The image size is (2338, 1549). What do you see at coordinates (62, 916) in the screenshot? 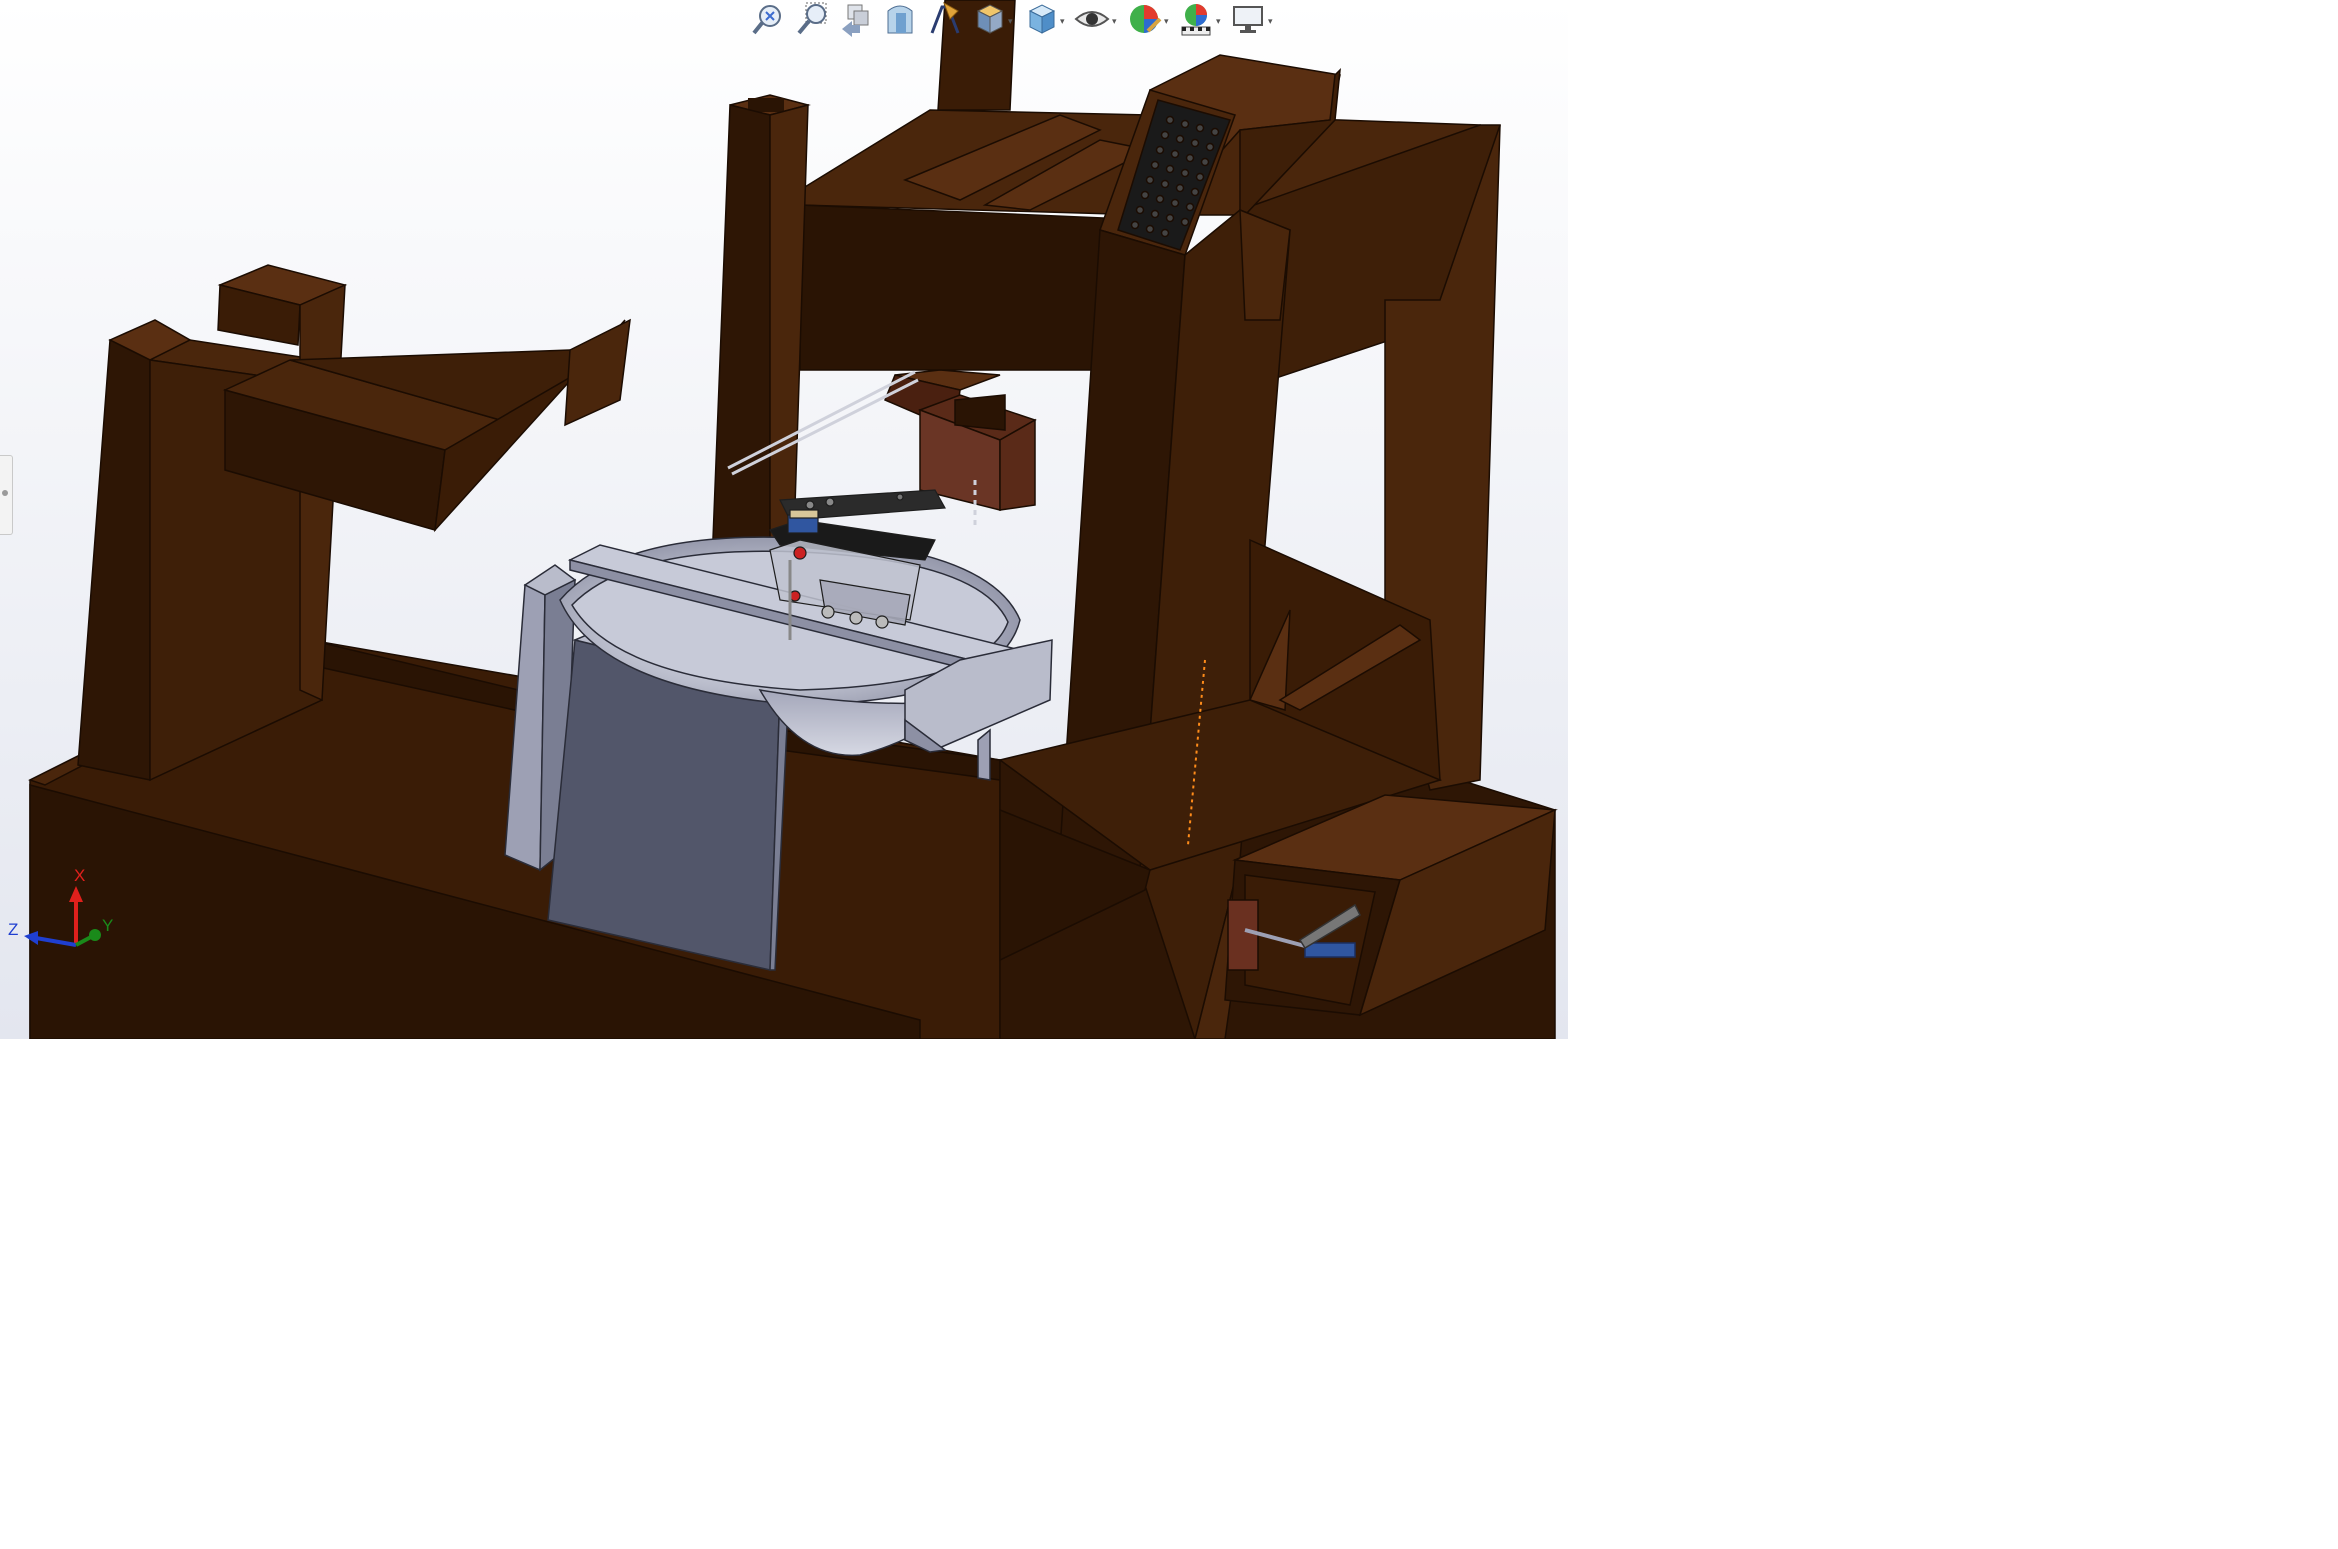
I see `triad-axes-icon` at bounding box center [62, 916].